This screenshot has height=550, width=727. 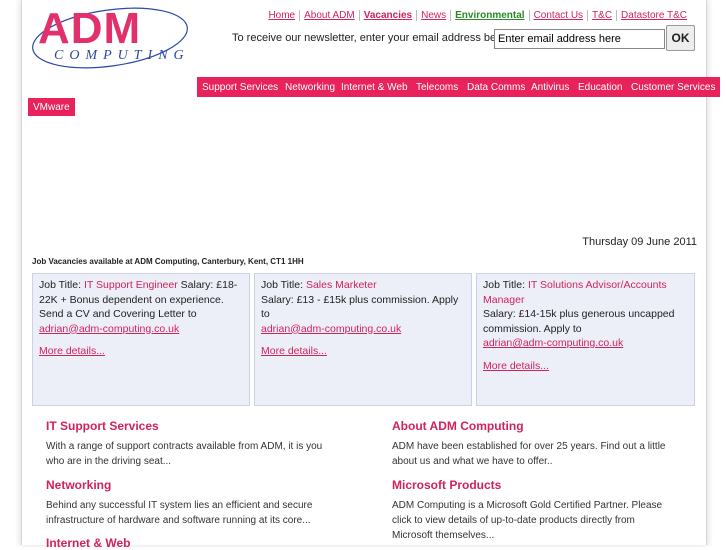 What do you see at coordinates (542, 426) in the screenshot?
I see `section-about-title: About ADM Computing` at bounding box center [542, 426].